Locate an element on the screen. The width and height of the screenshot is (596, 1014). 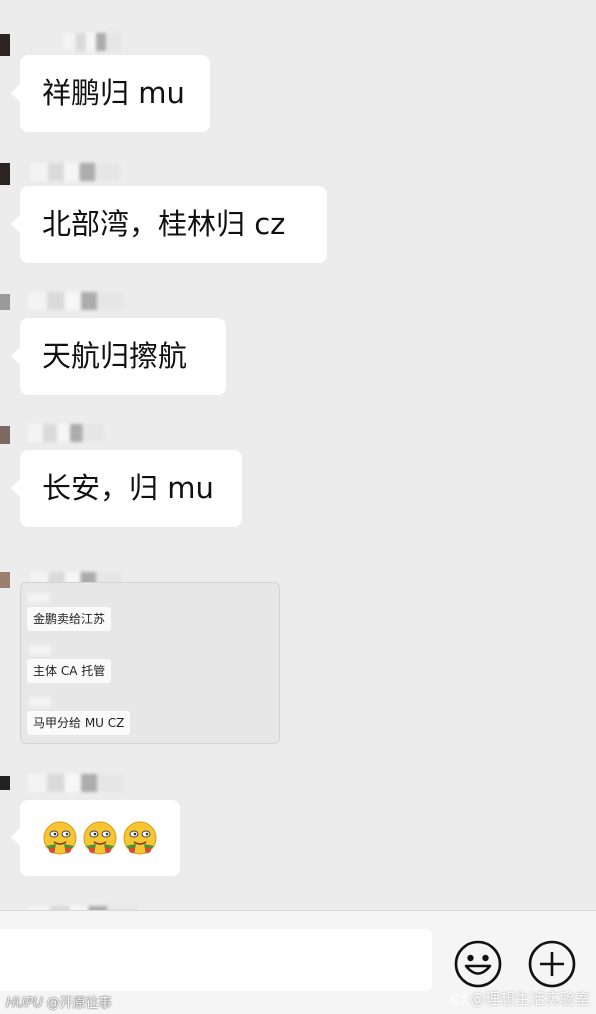
plus-circle-icon is located at coordinates (552, 964).